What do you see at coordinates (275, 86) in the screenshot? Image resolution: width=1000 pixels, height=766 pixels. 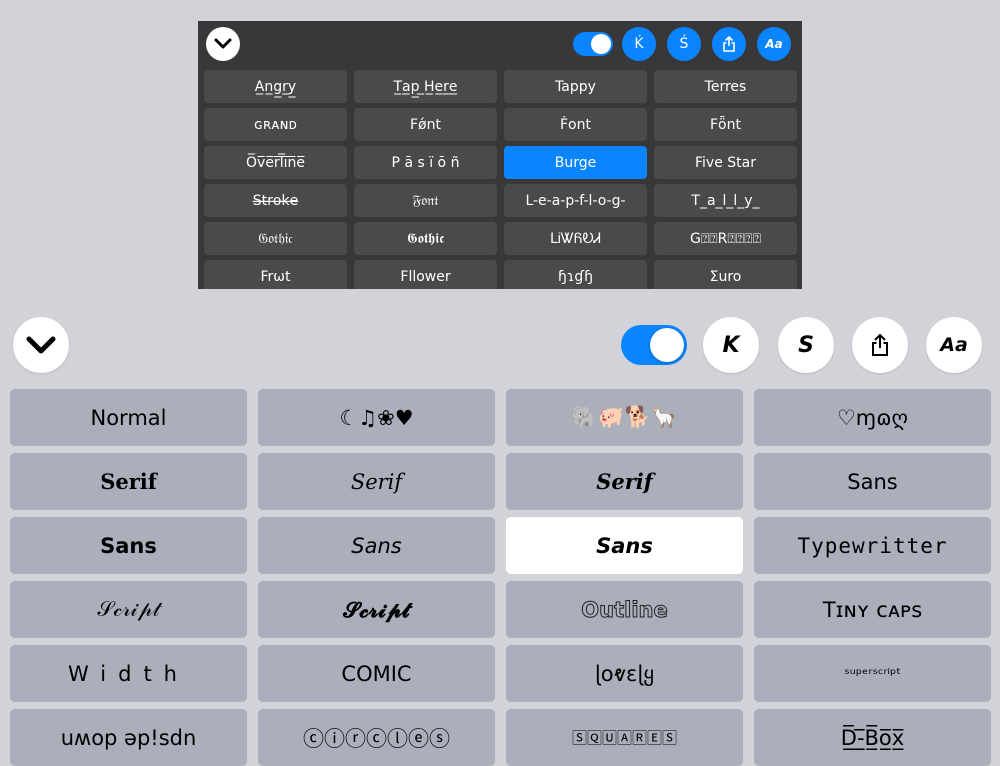 I see `preview-key: A̲n̲g̲r̲y̲` at bounding box center [275, 86].